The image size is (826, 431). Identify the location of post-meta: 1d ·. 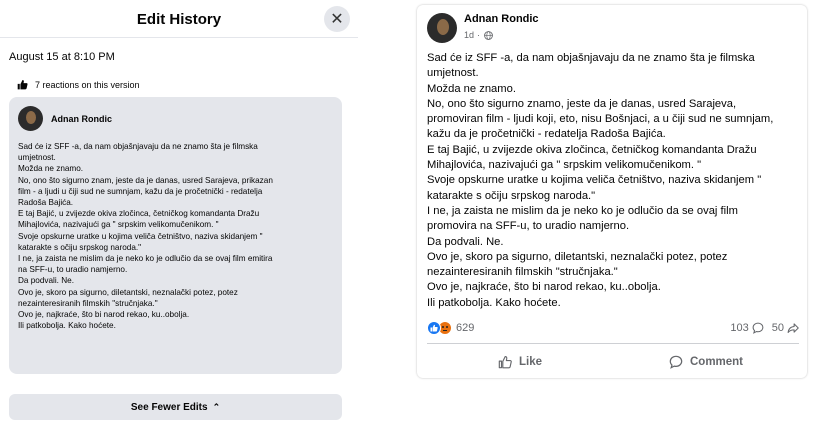
(478, 35).